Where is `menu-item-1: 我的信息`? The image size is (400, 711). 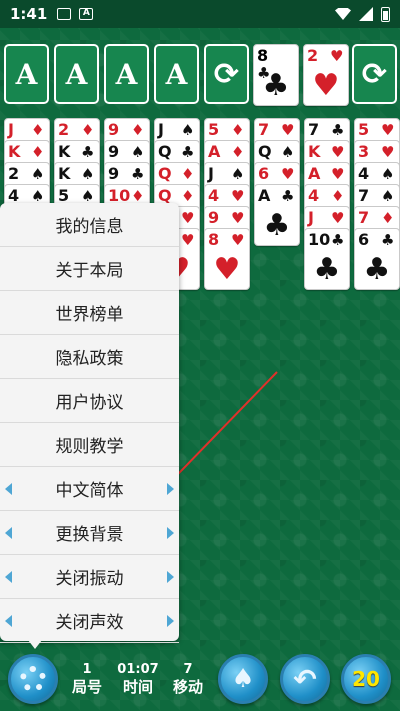 menu-item-1: 我的信息 is located at coordinates (89, 225).